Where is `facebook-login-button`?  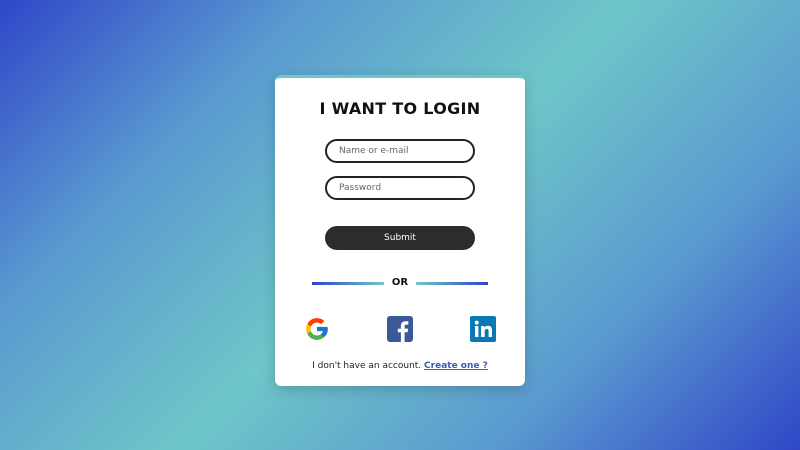
facebook-login-button is located at coordinates (400, 329).